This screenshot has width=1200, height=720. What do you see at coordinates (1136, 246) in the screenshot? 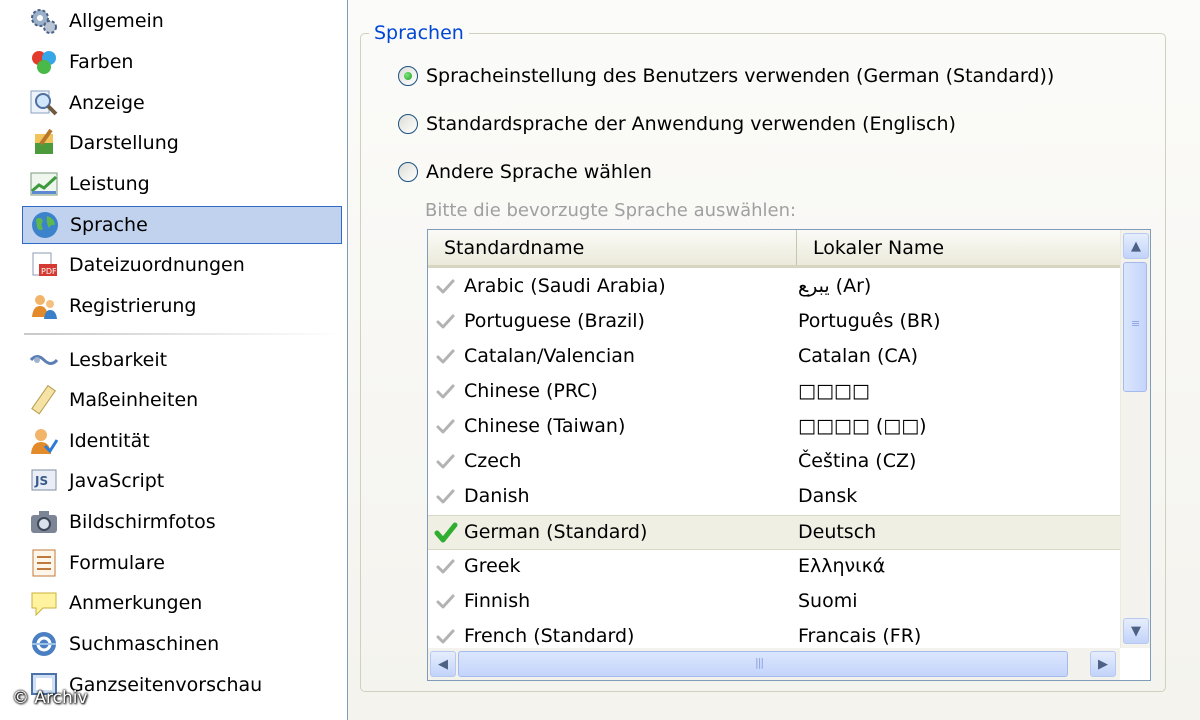
I see `scroll-up-button: ▲` at bounding box center [1136, 246].